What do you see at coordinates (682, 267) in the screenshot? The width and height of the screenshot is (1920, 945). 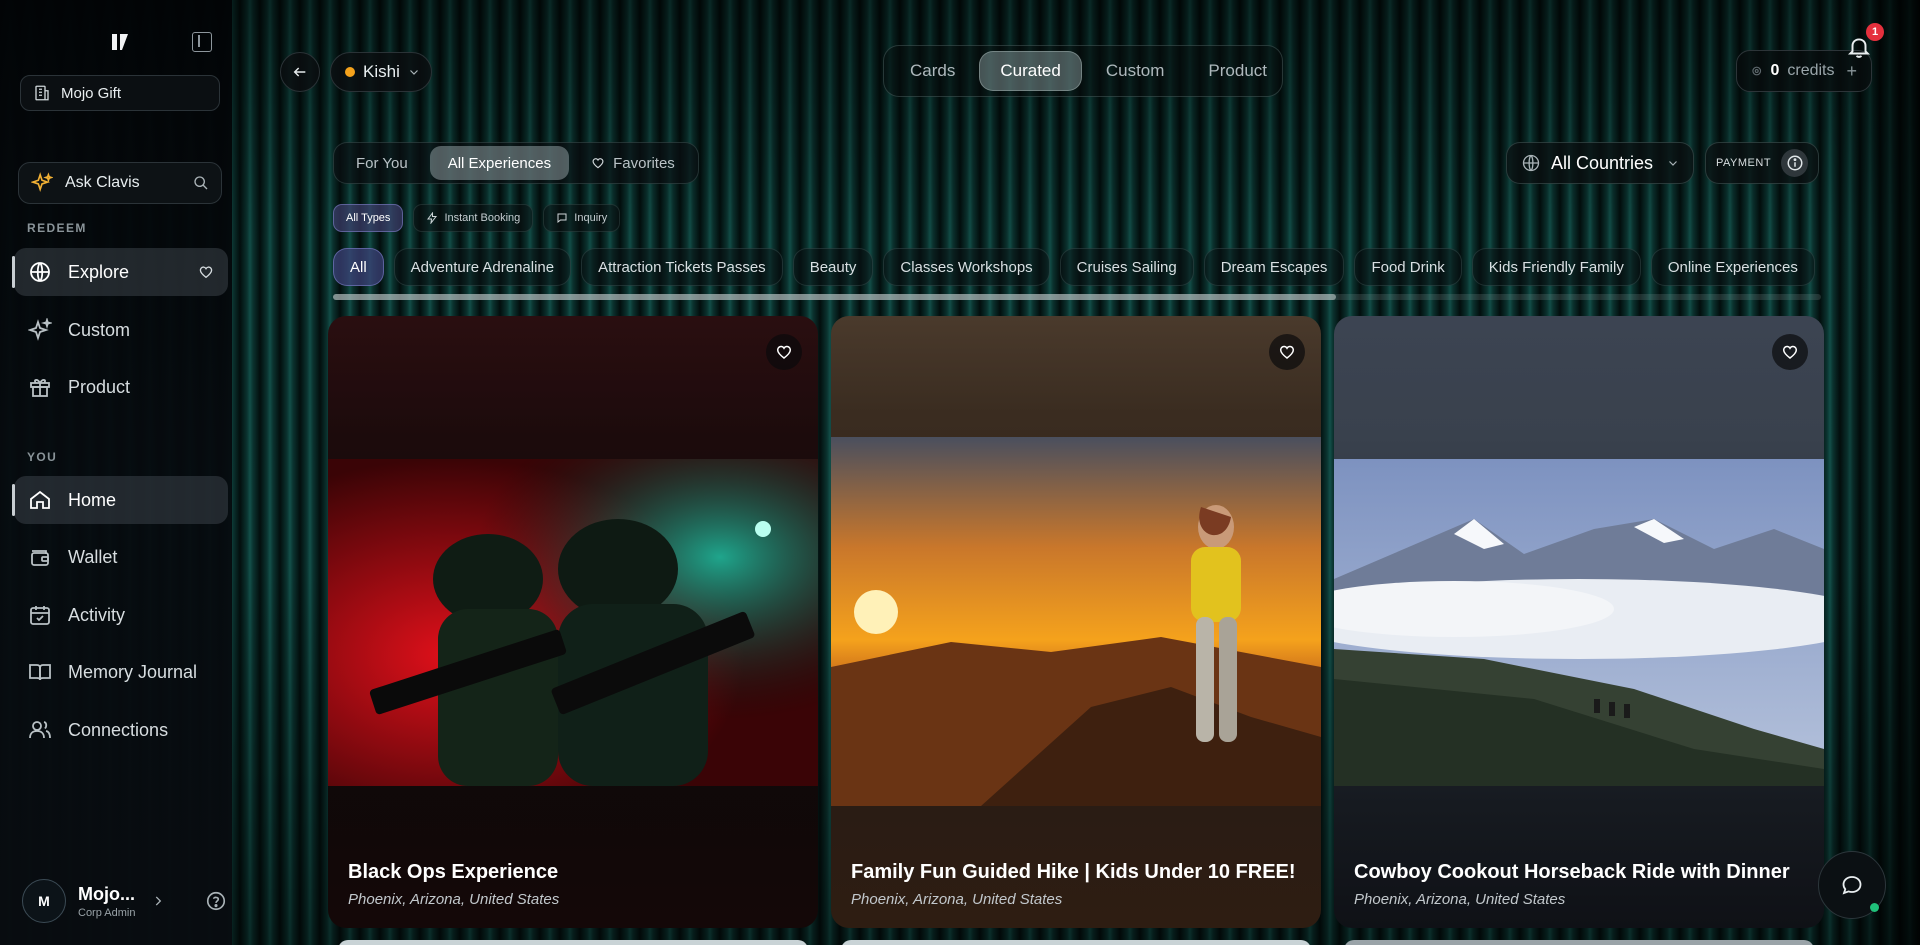 I see `category-attraction-tickets-passes: Attraction Tickets Passes` at bounding box center [682, 267].